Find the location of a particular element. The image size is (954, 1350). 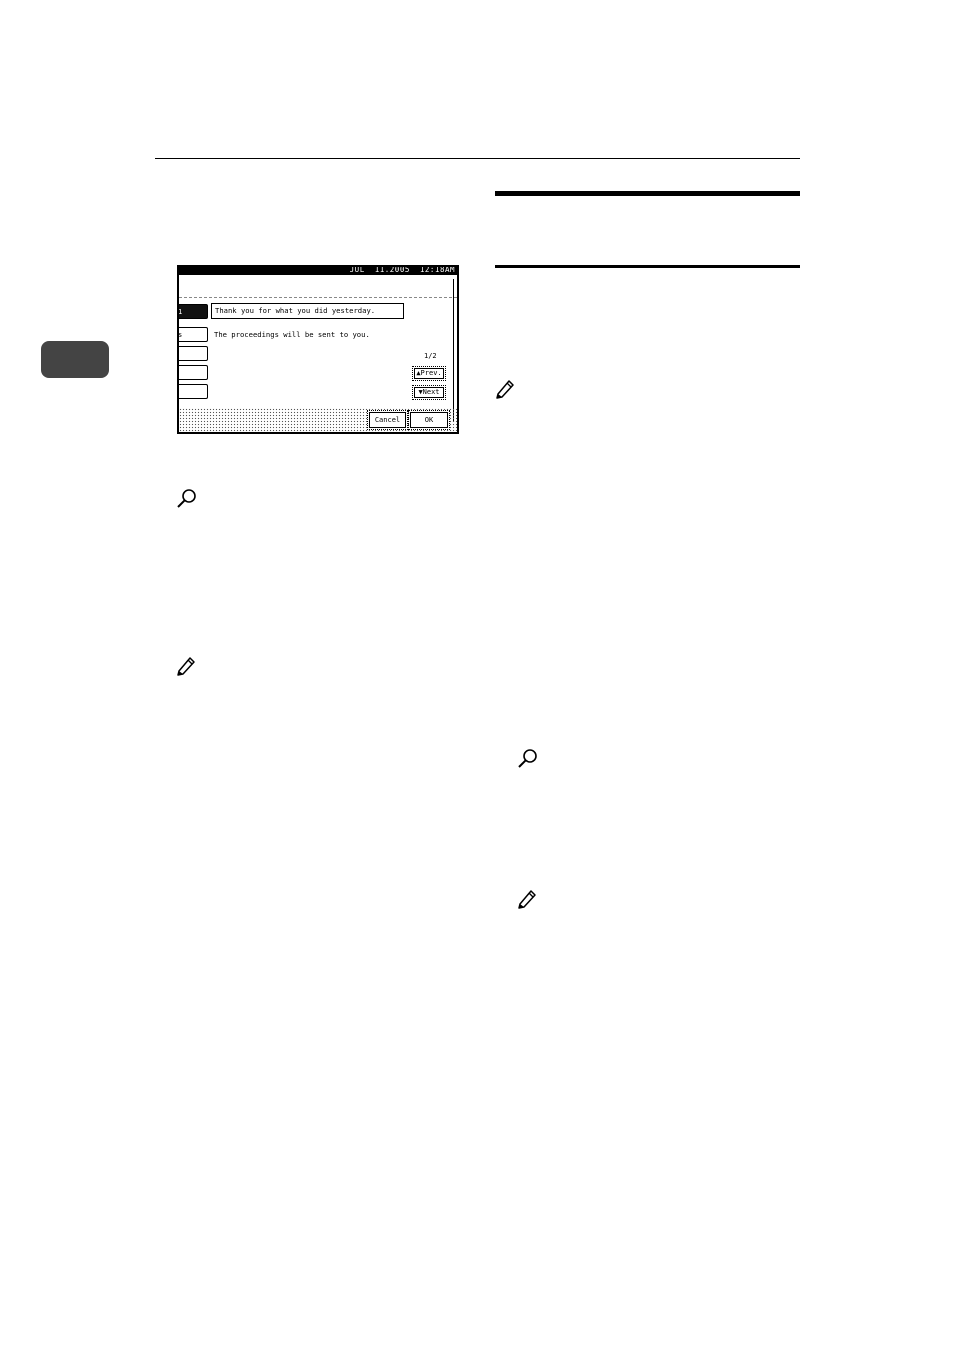

cancel-button: Cancel is located at coordinates (387, 420).